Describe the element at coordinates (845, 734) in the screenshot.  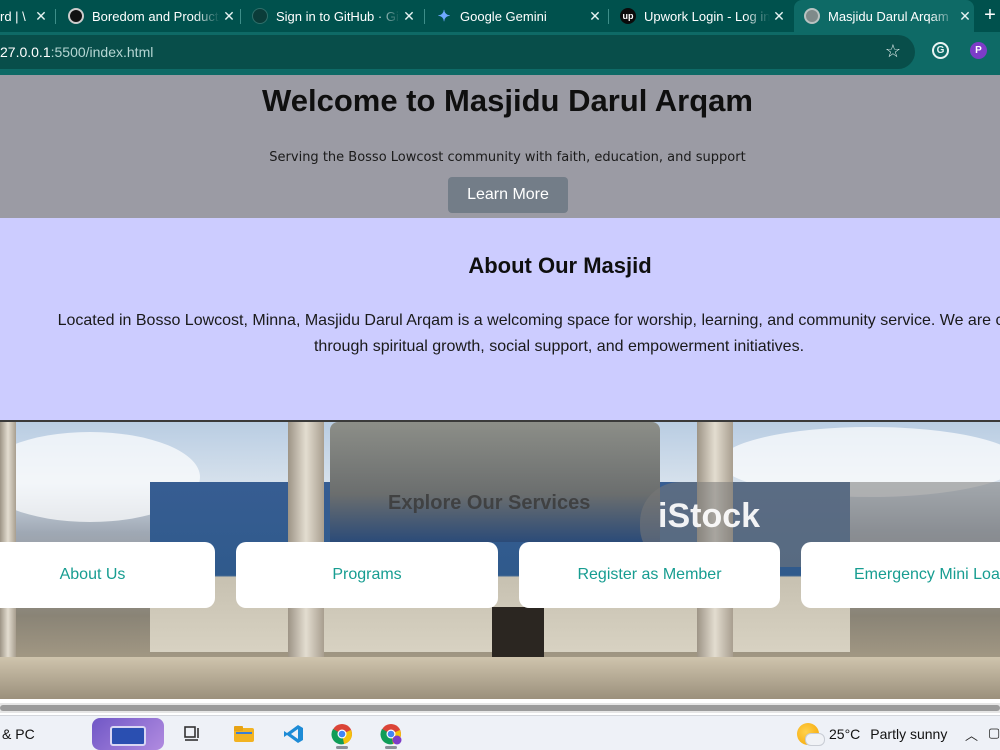
I see `weather-temp: 25°C` at that location.